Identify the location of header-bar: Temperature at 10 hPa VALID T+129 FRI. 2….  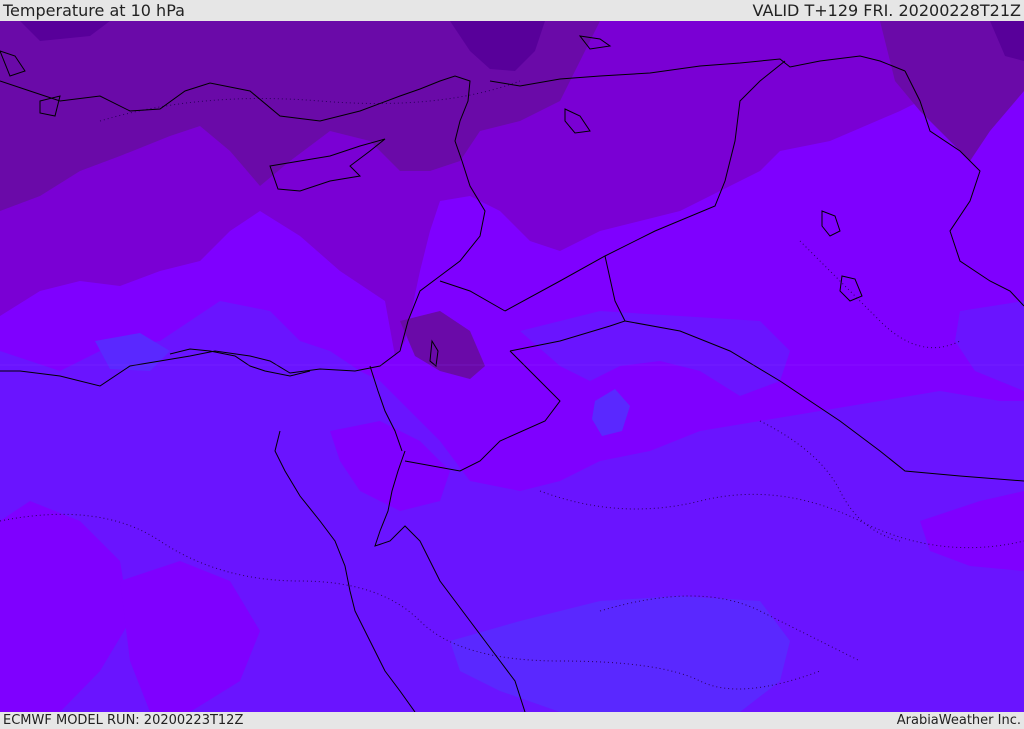
(512, 10).